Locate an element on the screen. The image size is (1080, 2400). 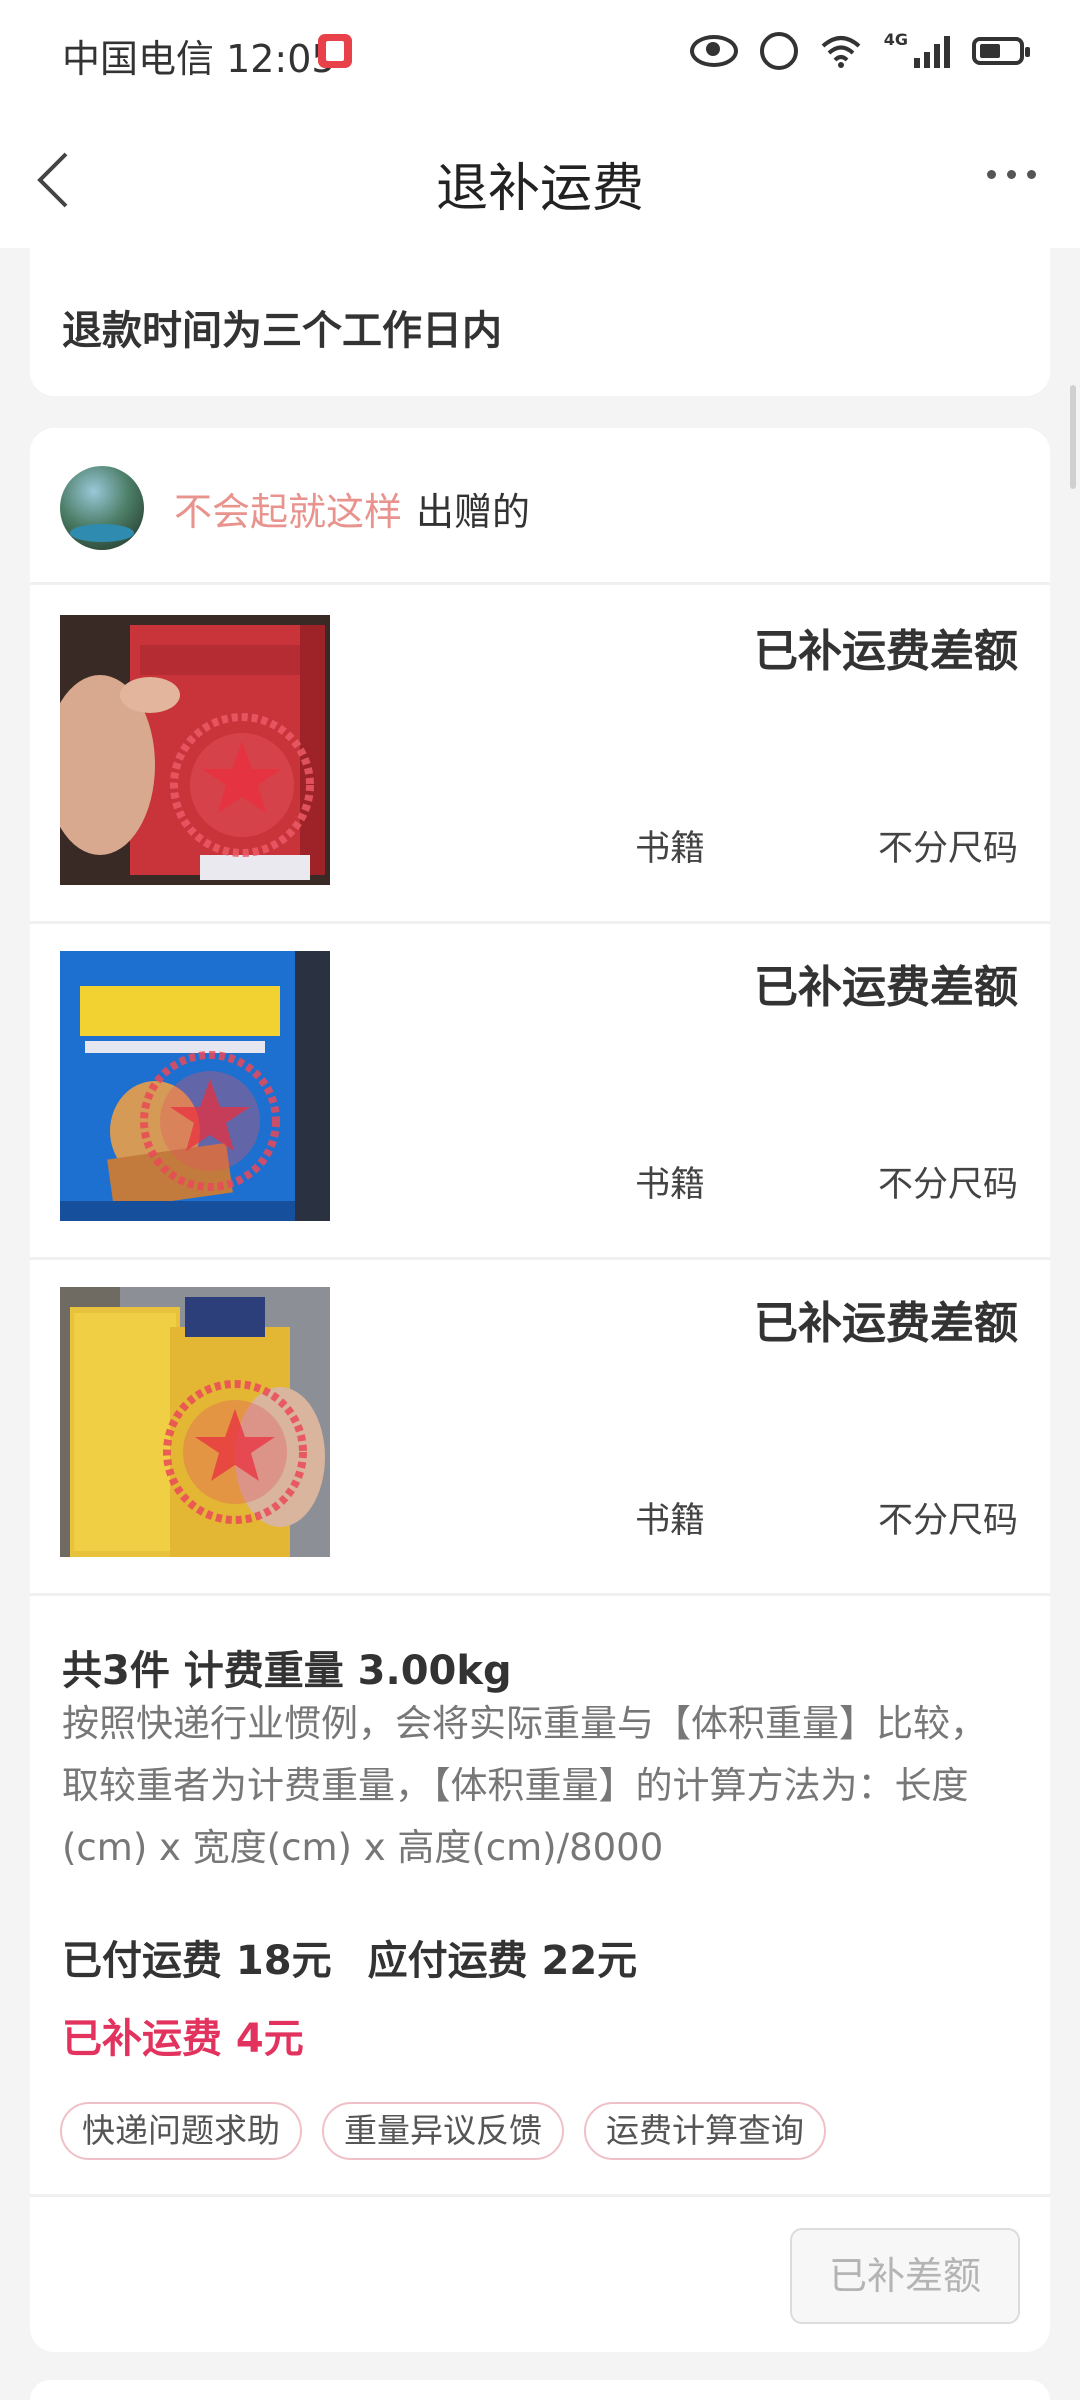
battery-icon is located at coordinates (1001, 51).